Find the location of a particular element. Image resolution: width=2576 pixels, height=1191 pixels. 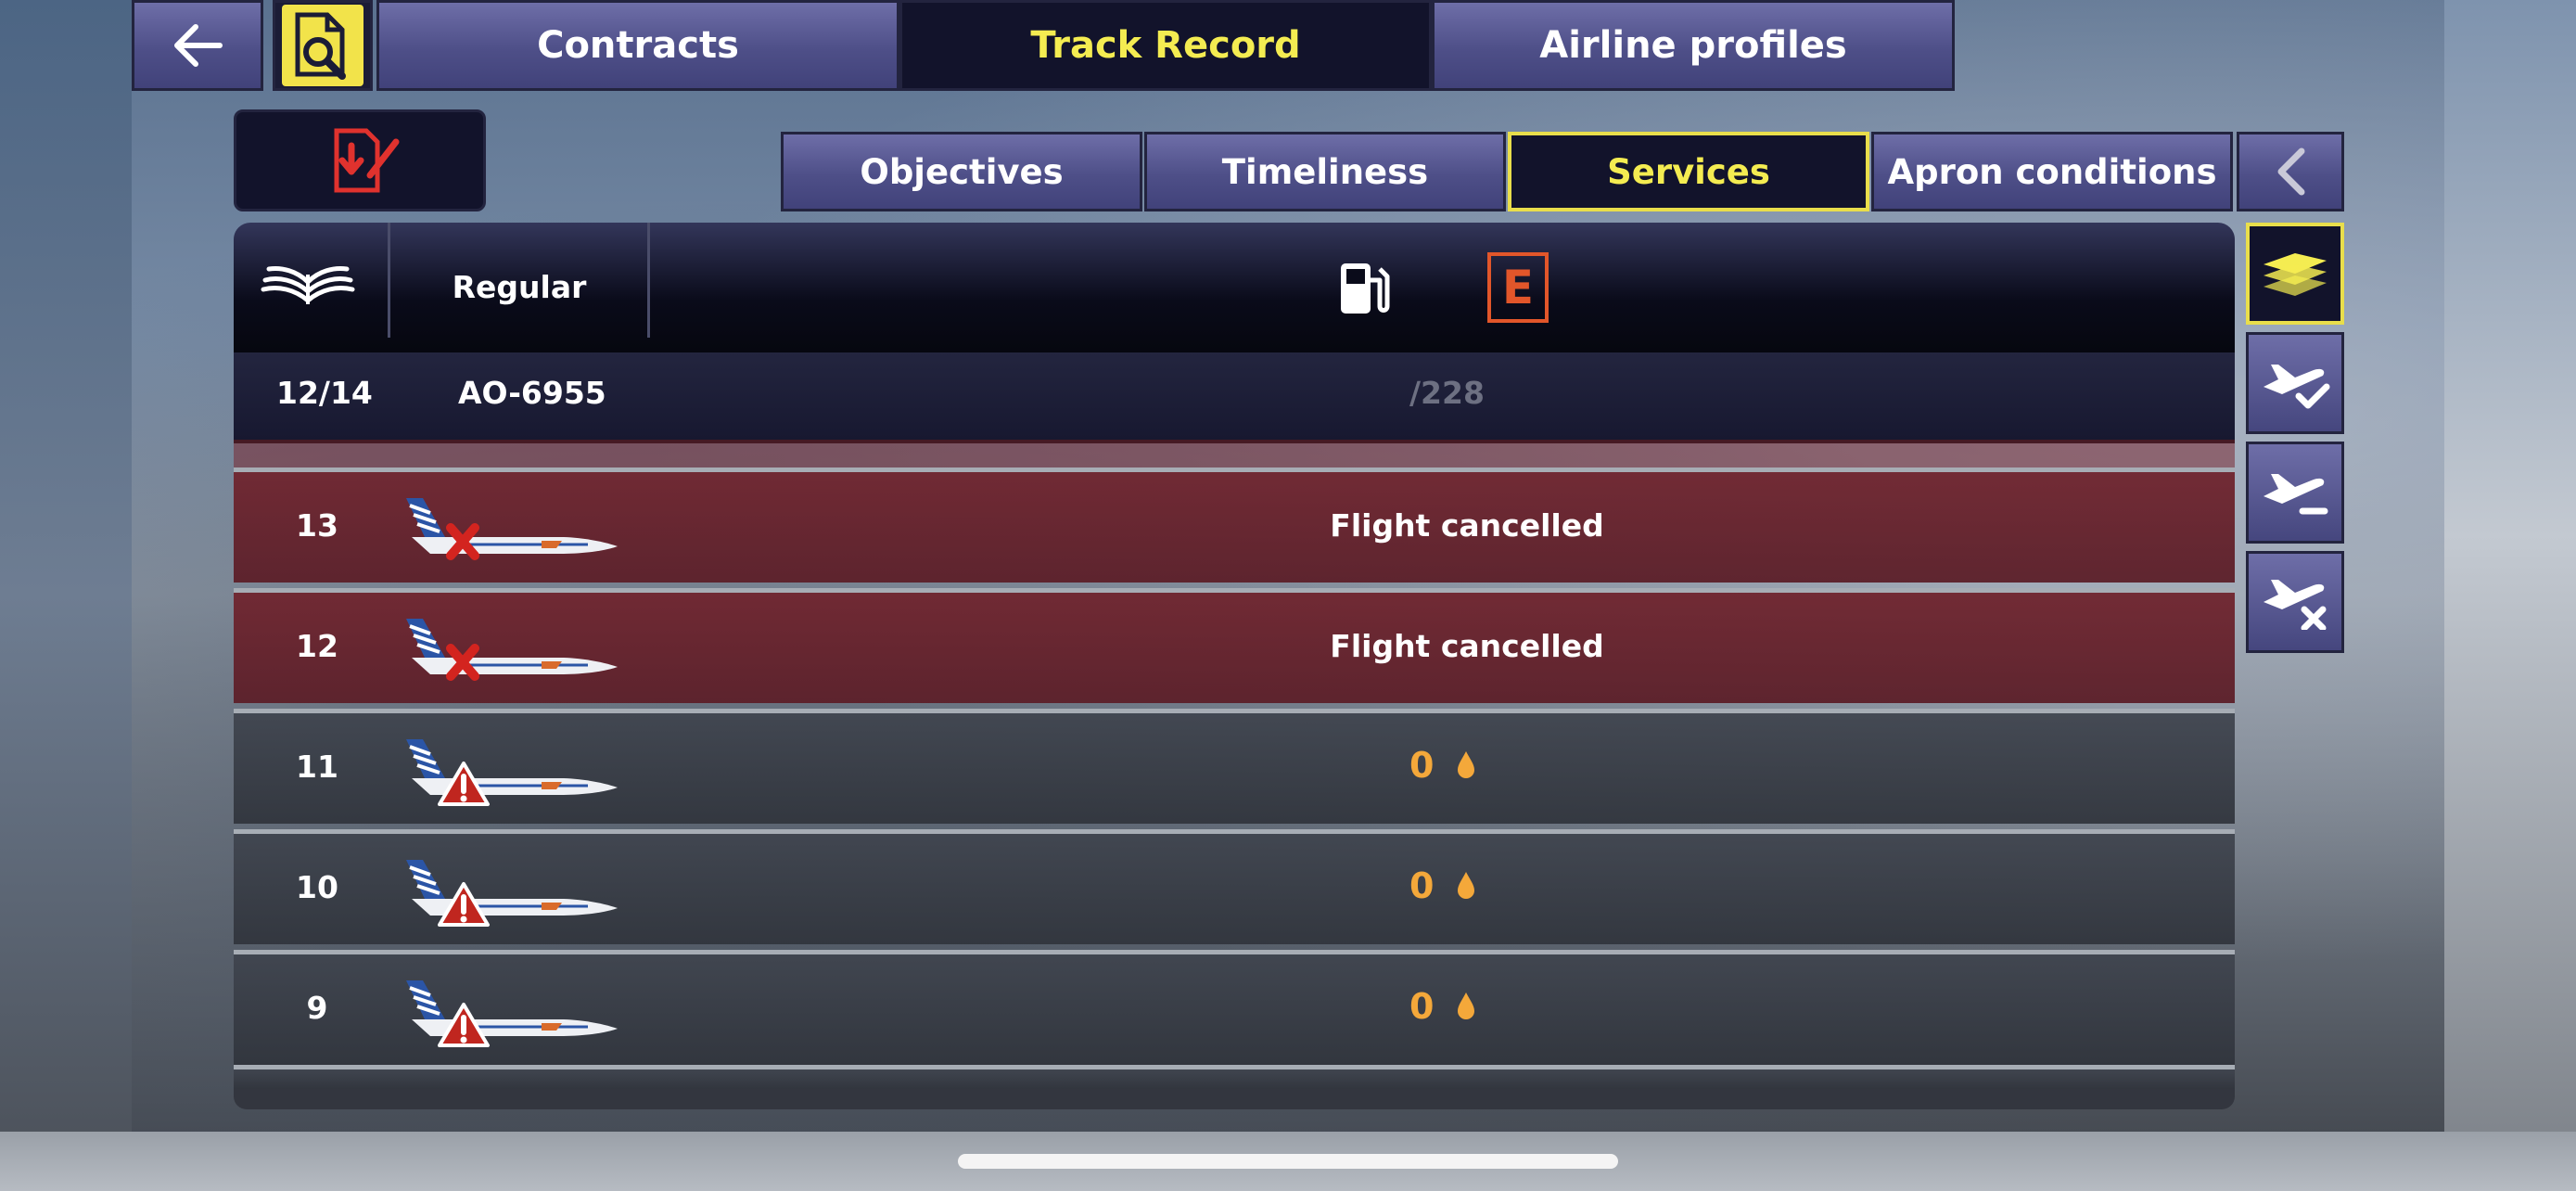

row-number: 9 is located at coordinates (317, 1008).